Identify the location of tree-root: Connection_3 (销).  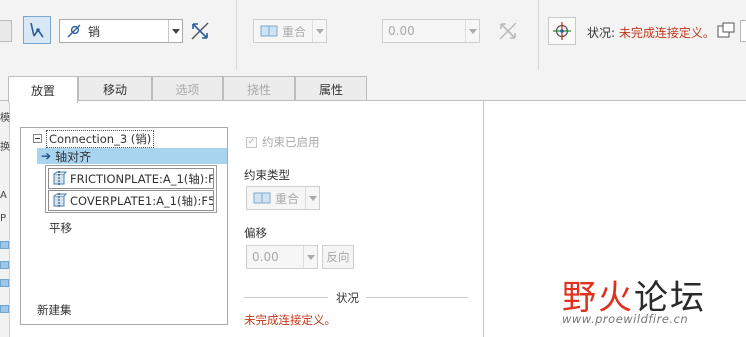
(94, 138).